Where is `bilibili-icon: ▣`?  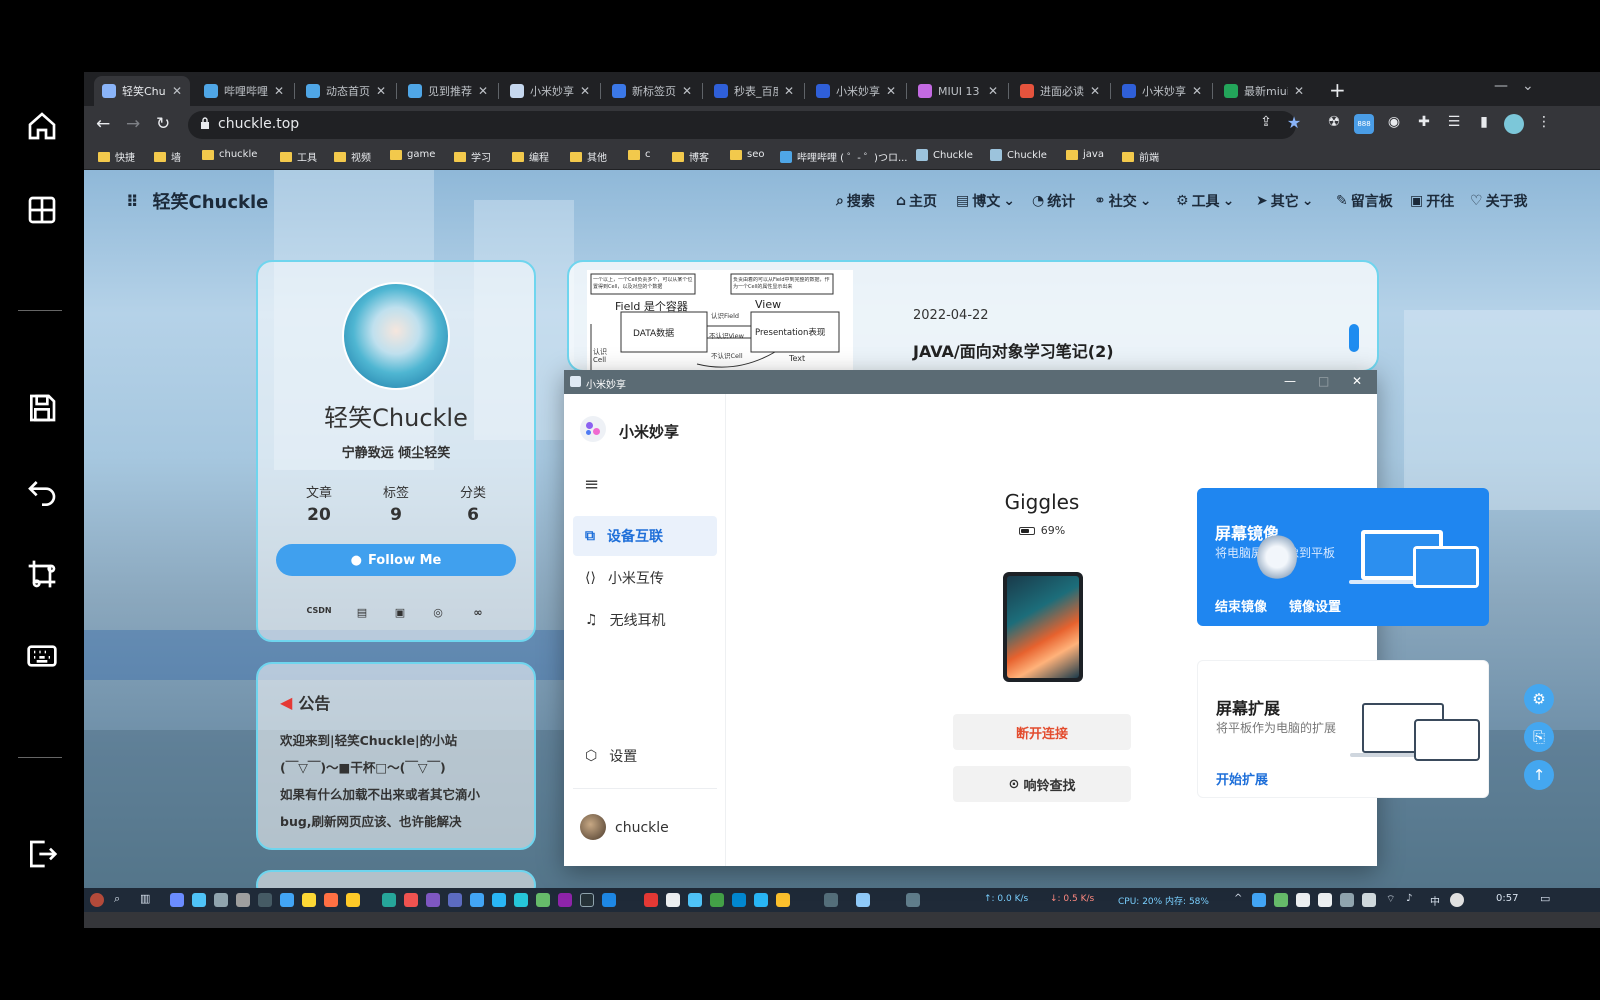 bilibili-icon: ▣ is located at coordinates (400, 615).